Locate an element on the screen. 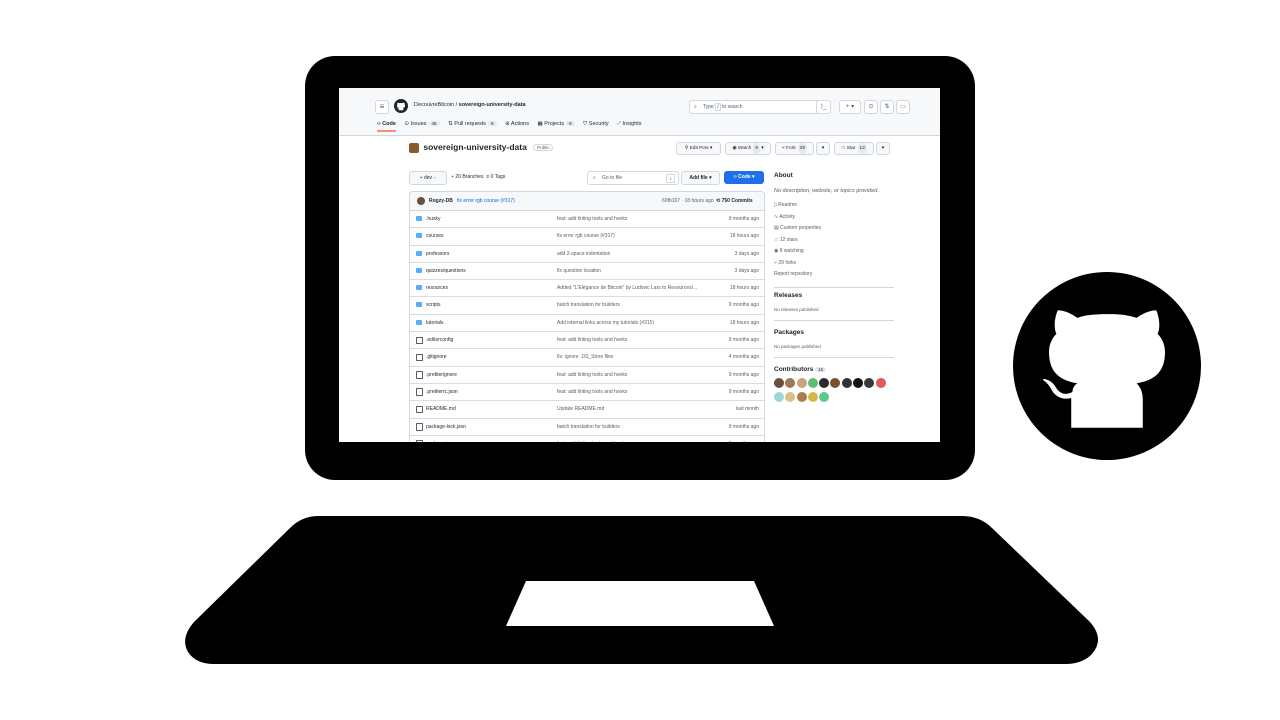 Image resolution: width=1280 pixels, height=720 pixels. custom-properties-link: ▤ Custom properties is located at coordinates (834, 229).